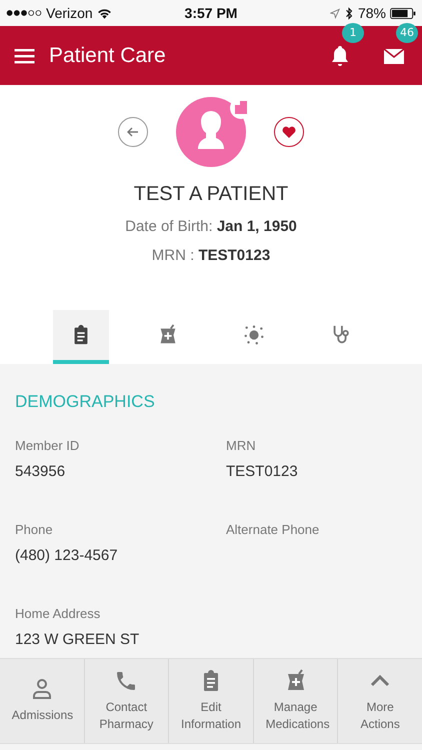 Image resolution: width=422 pixels, height=750 pixels. I want to click on action-button: Manage Medications, so click(296, 701).